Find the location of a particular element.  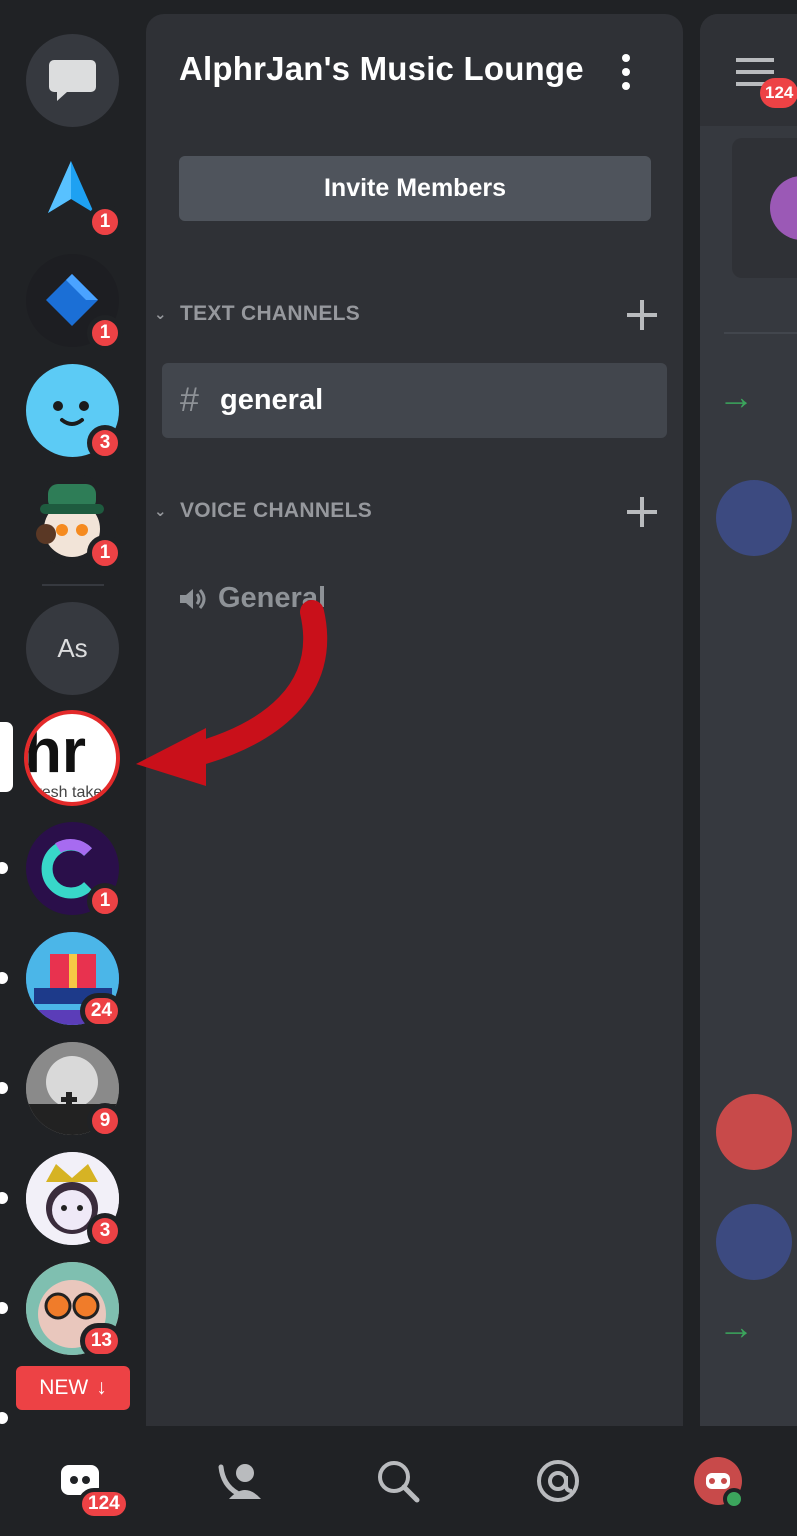

category-text-channels: ⌄ TEXT CHANNELS is located at coordinates (257, 314).